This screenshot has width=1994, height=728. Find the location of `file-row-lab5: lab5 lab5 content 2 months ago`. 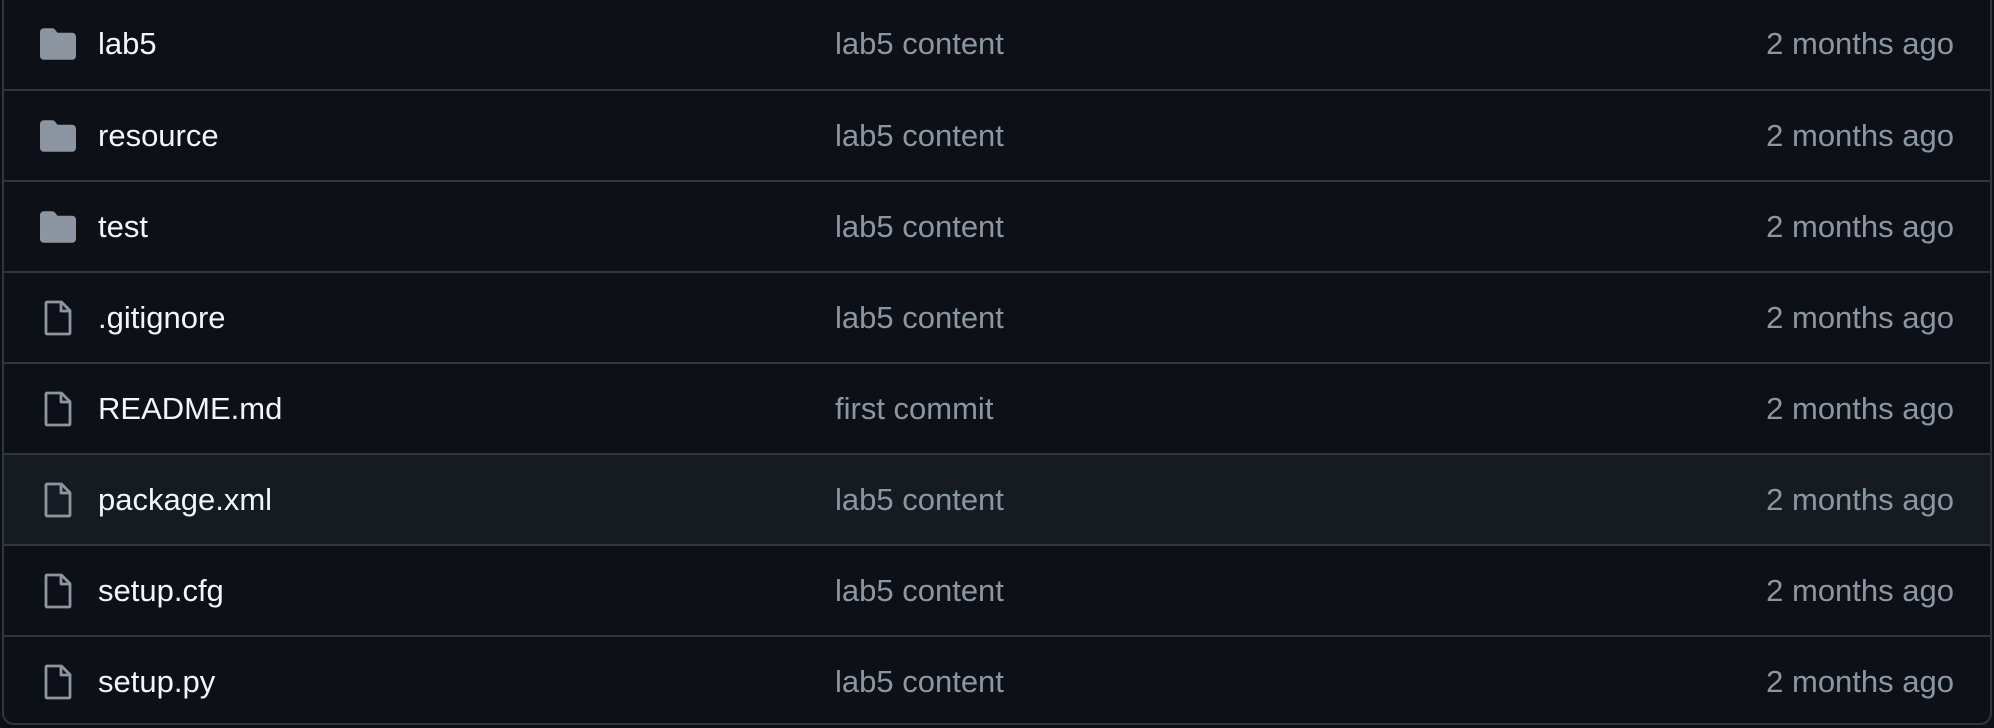

file-row-lab5: lab5 lab5 content 2 months ago is located at coordinates (997, 44).